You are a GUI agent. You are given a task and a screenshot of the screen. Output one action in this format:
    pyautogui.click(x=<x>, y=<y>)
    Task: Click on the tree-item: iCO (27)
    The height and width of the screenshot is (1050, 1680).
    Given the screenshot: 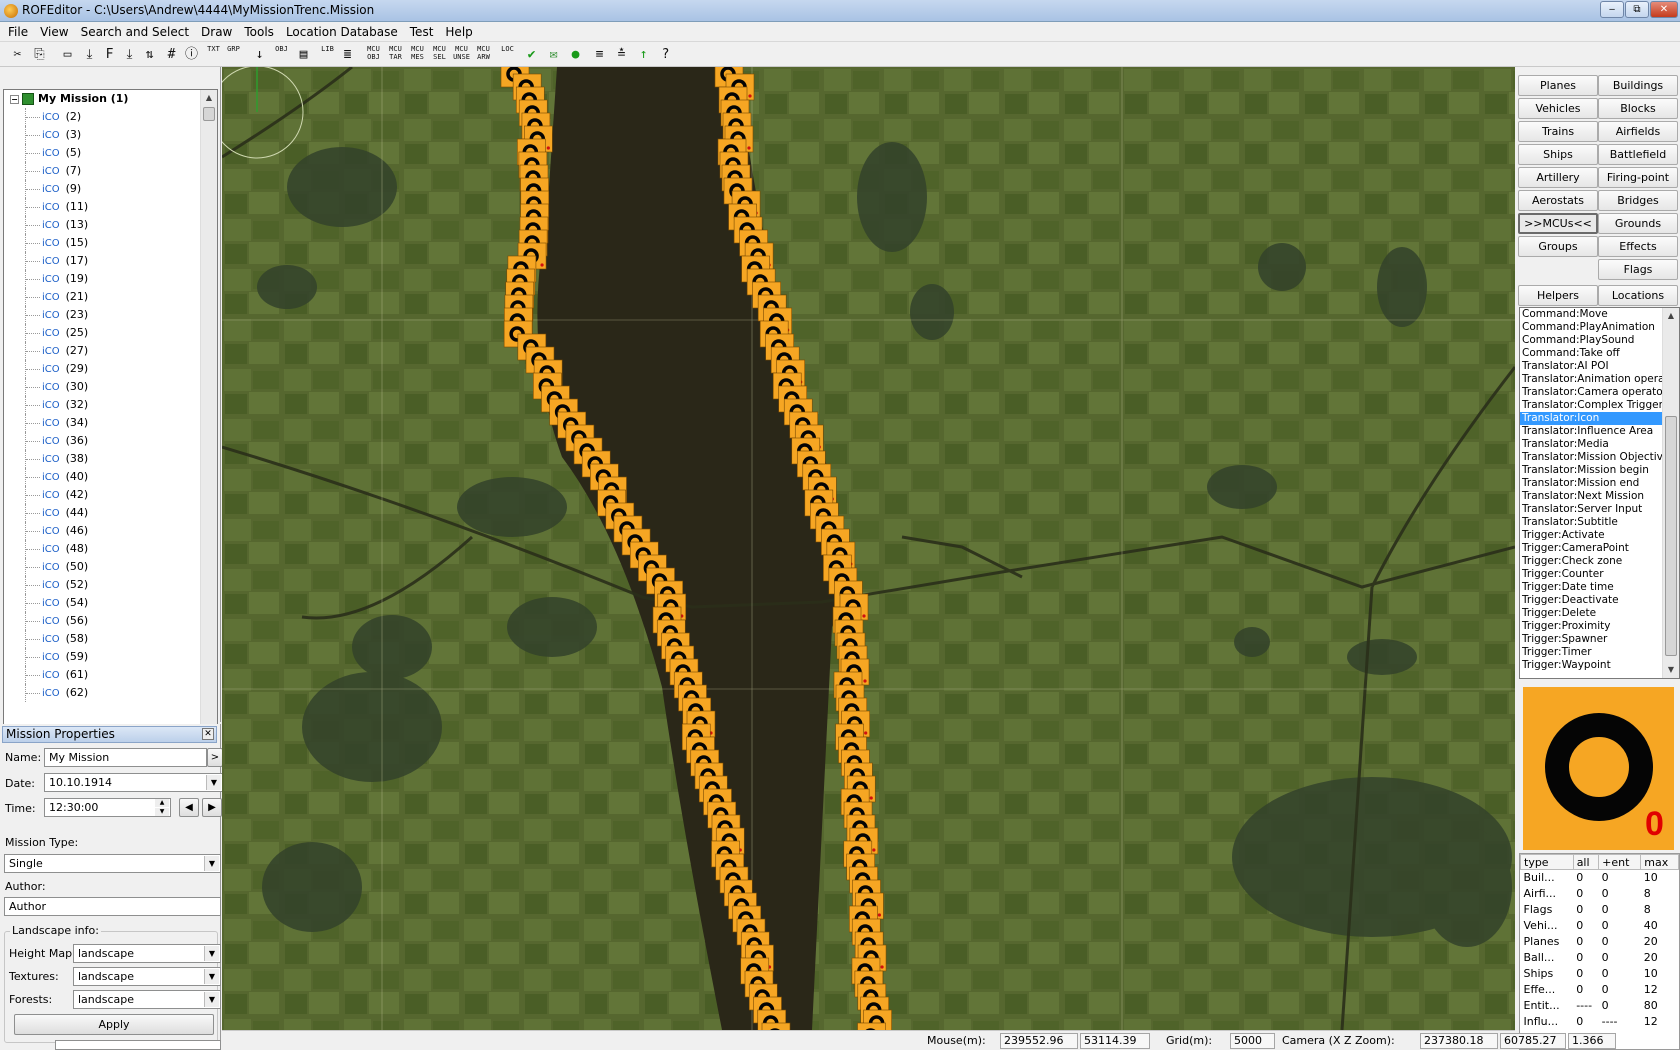 What is the action you would take?
    pyautogui.click(x=103, y=351)
    